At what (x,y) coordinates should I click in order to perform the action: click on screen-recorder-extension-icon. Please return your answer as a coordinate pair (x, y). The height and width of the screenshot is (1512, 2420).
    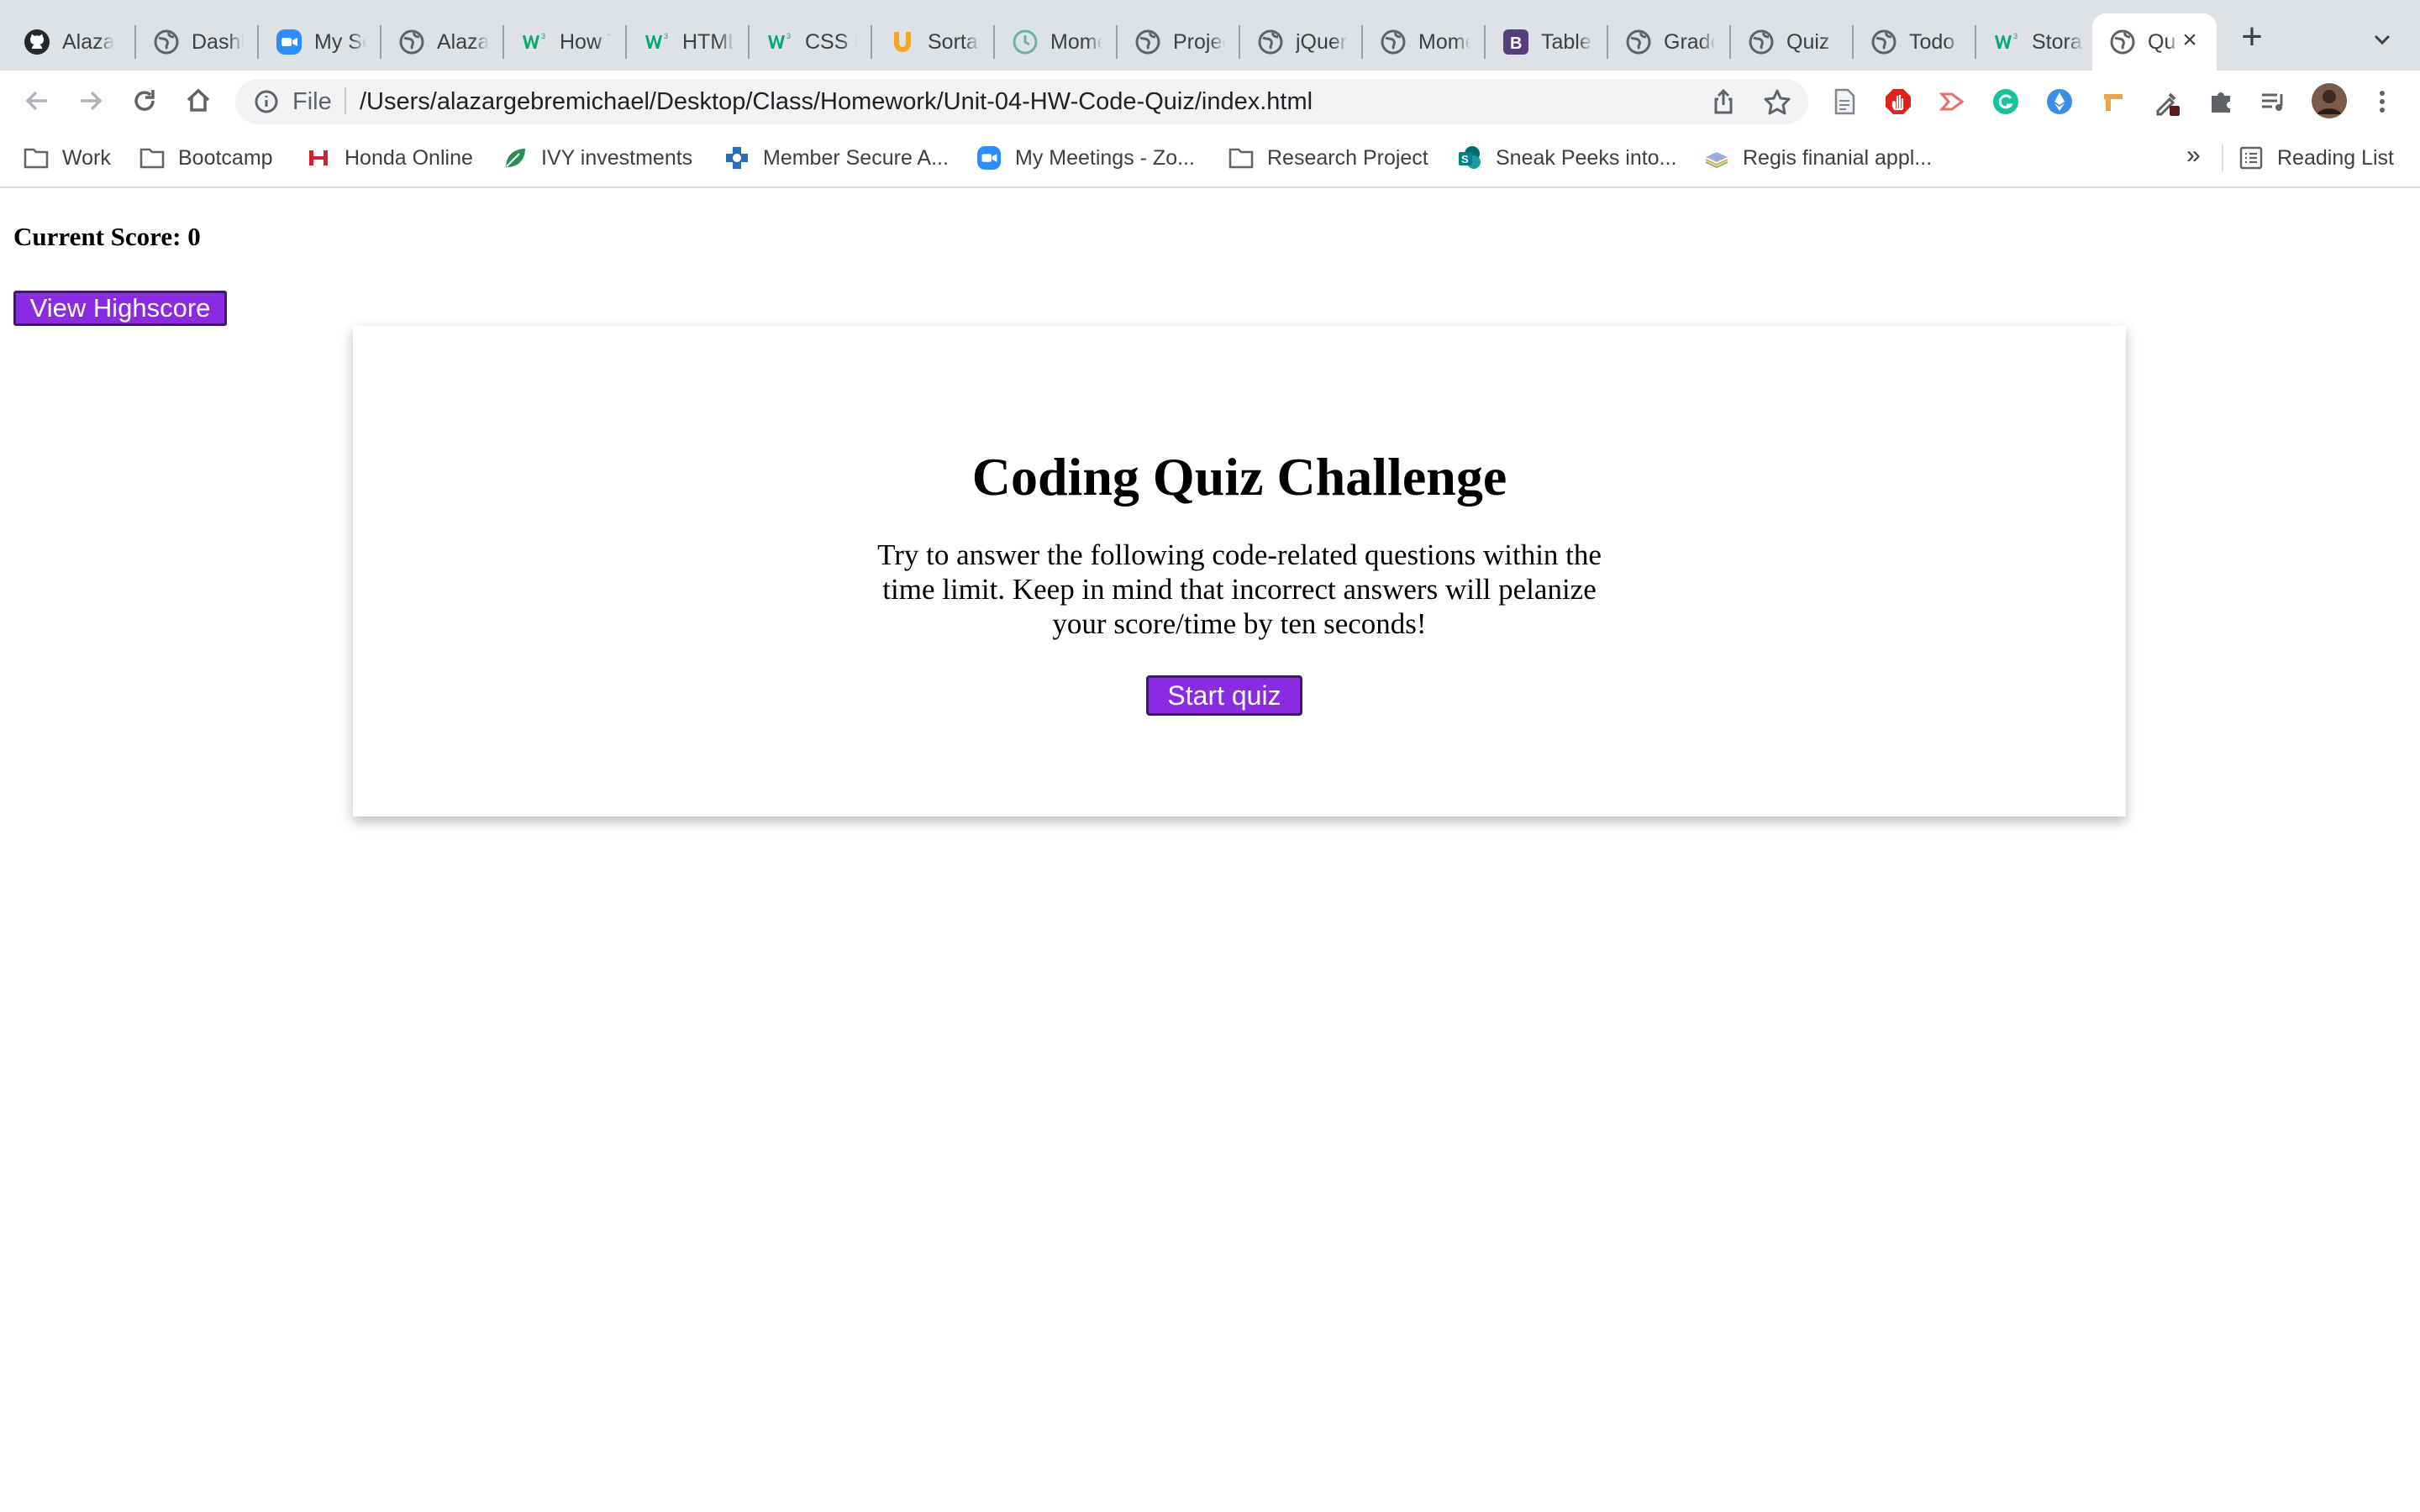
    Looking at the image, I should click on (1952, 102).